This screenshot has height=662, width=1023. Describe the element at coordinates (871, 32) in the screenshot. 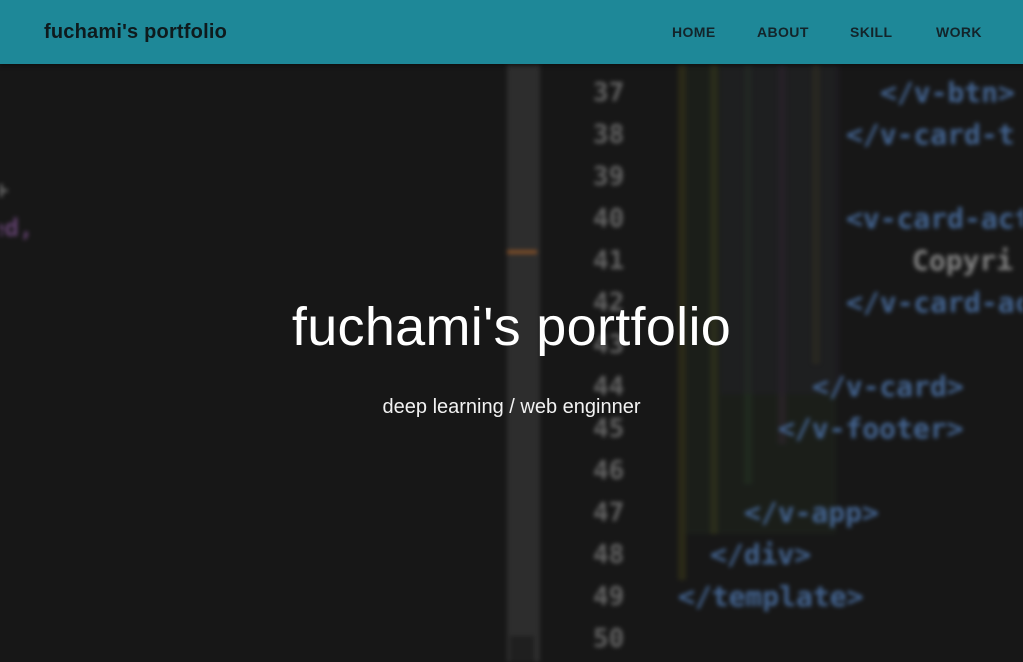

I see `nav-skill-link: SKILL` at that location.